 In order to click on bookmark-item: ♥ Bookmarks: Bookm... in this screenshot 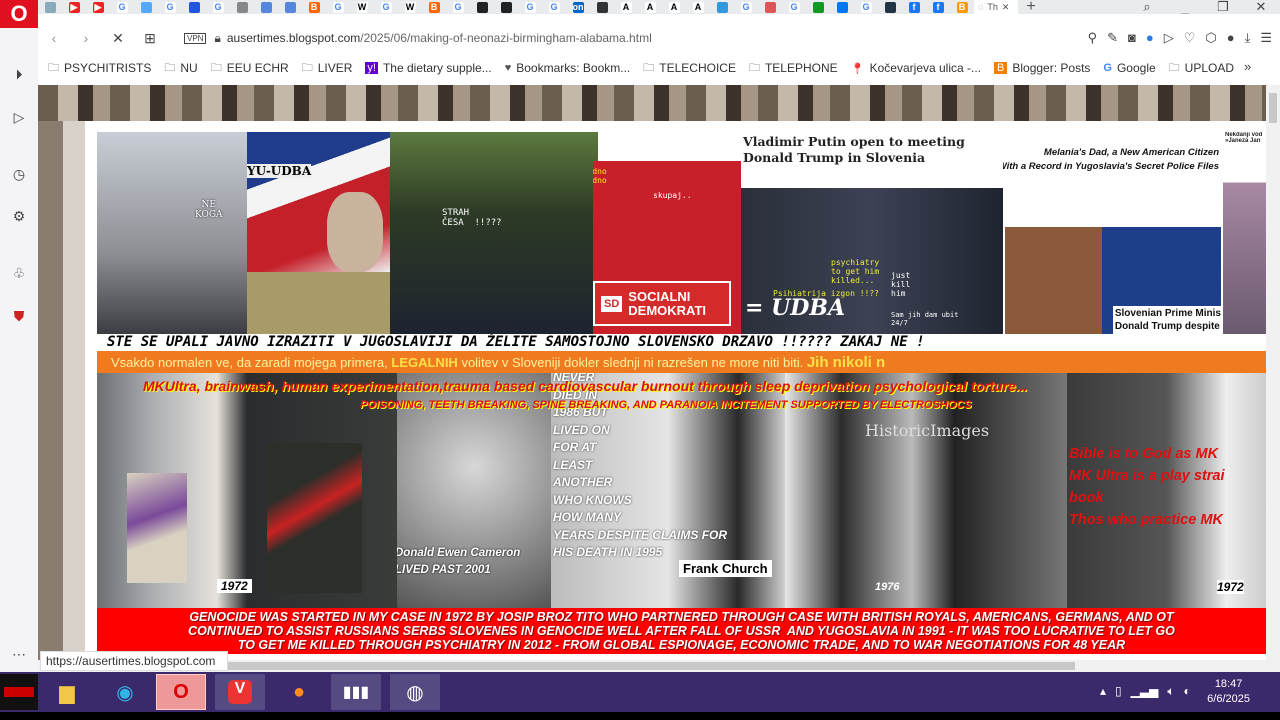, I will do `click(568, 68)`.